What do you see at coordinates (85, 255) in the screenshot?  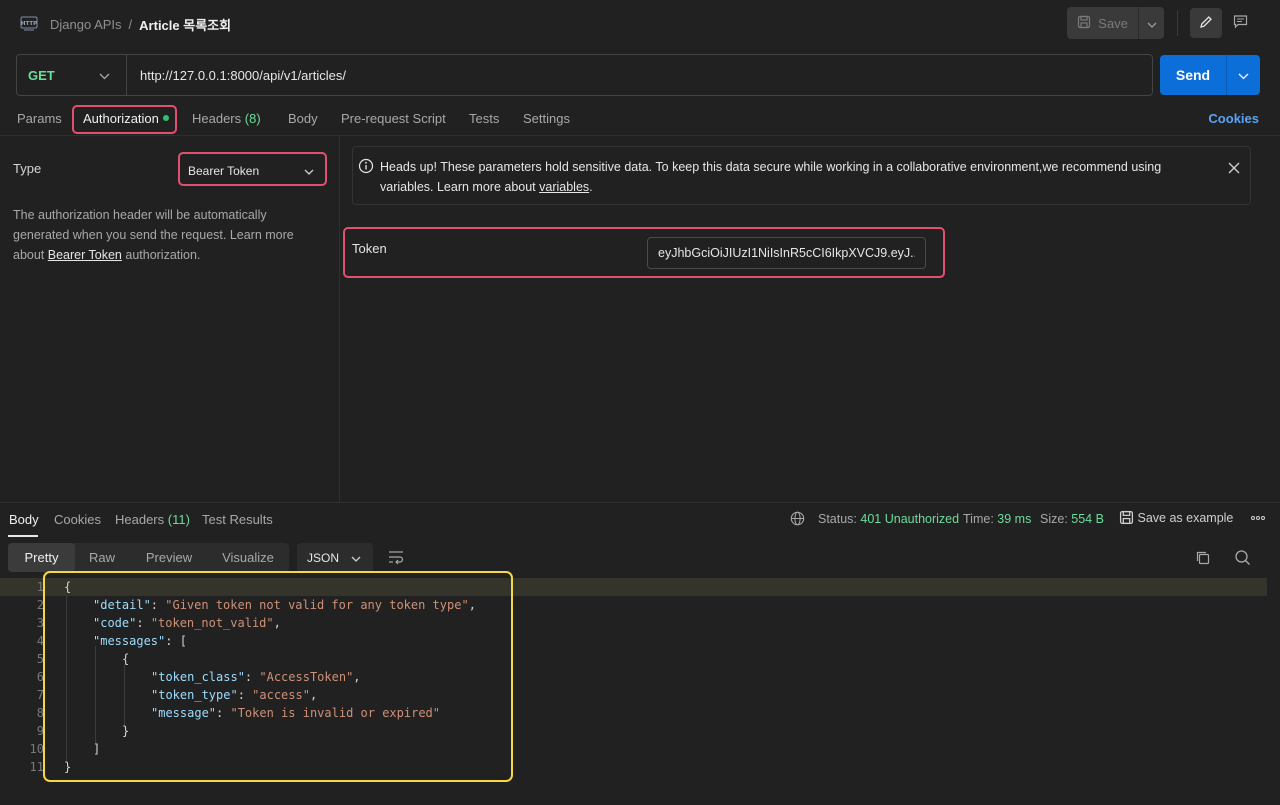 I see `bearer-token-link: Bearer Token` at bounding box center [85, 255].